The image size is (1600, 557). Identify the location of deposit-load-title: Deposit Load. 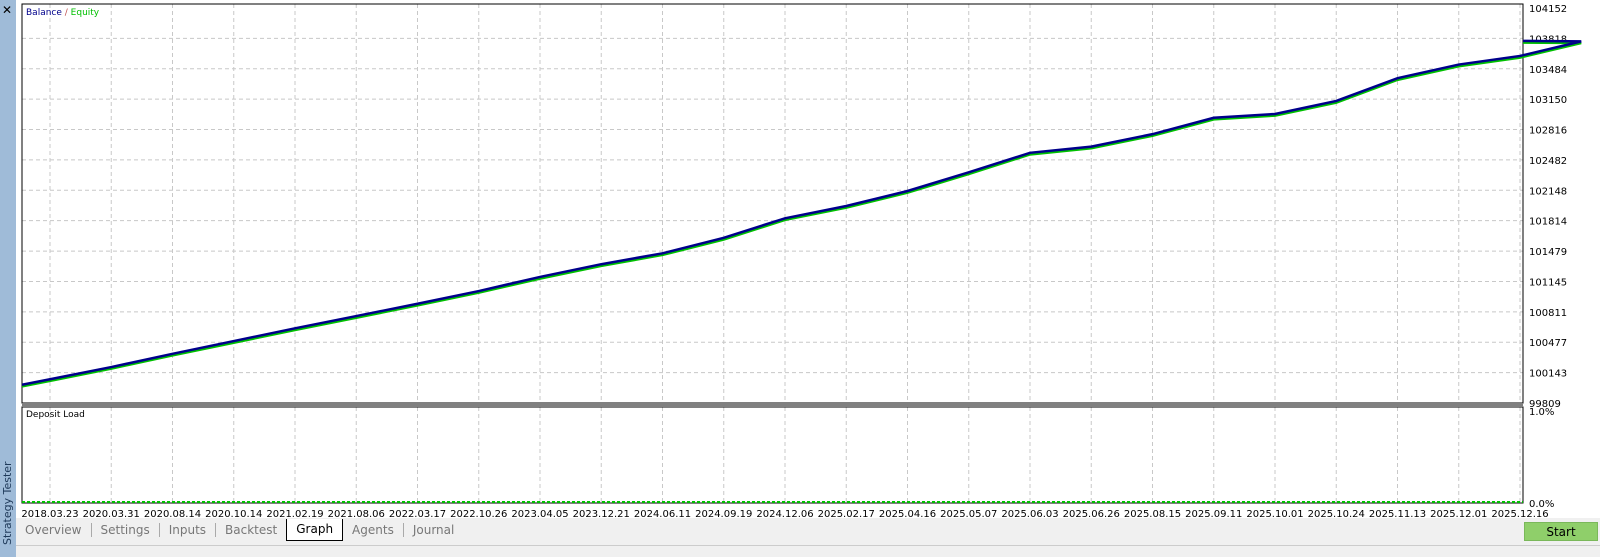
(55, 415).